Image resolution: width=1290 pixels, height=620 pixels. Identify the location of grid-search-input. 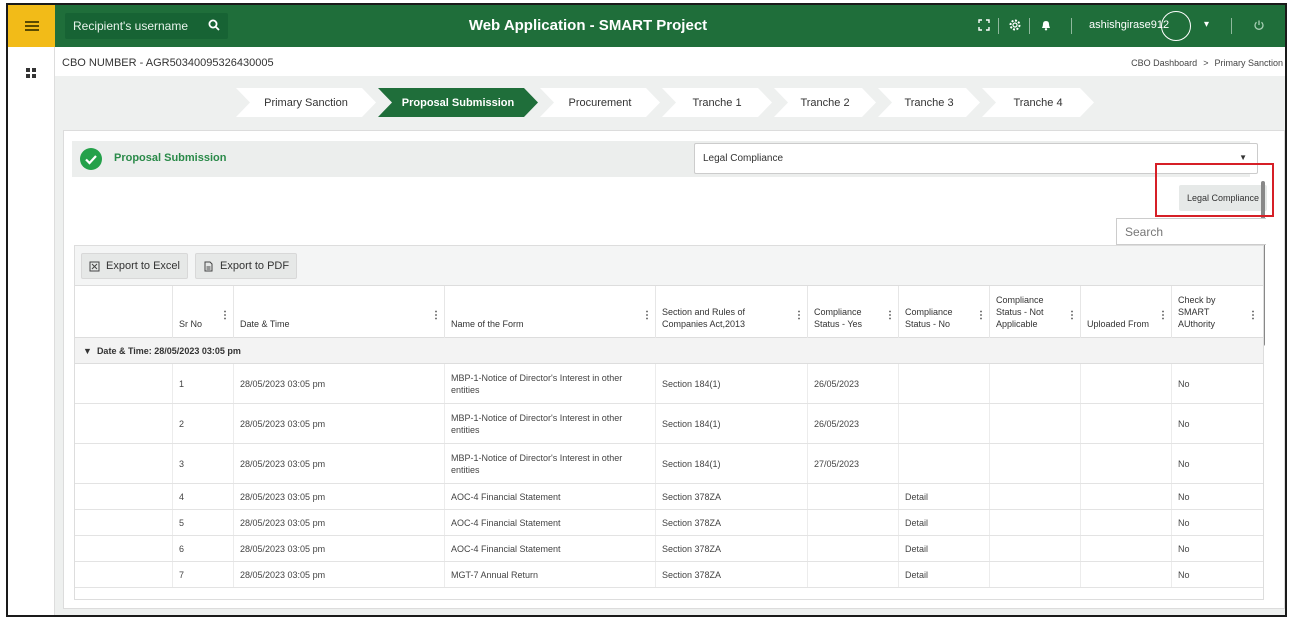
(1191, 231).